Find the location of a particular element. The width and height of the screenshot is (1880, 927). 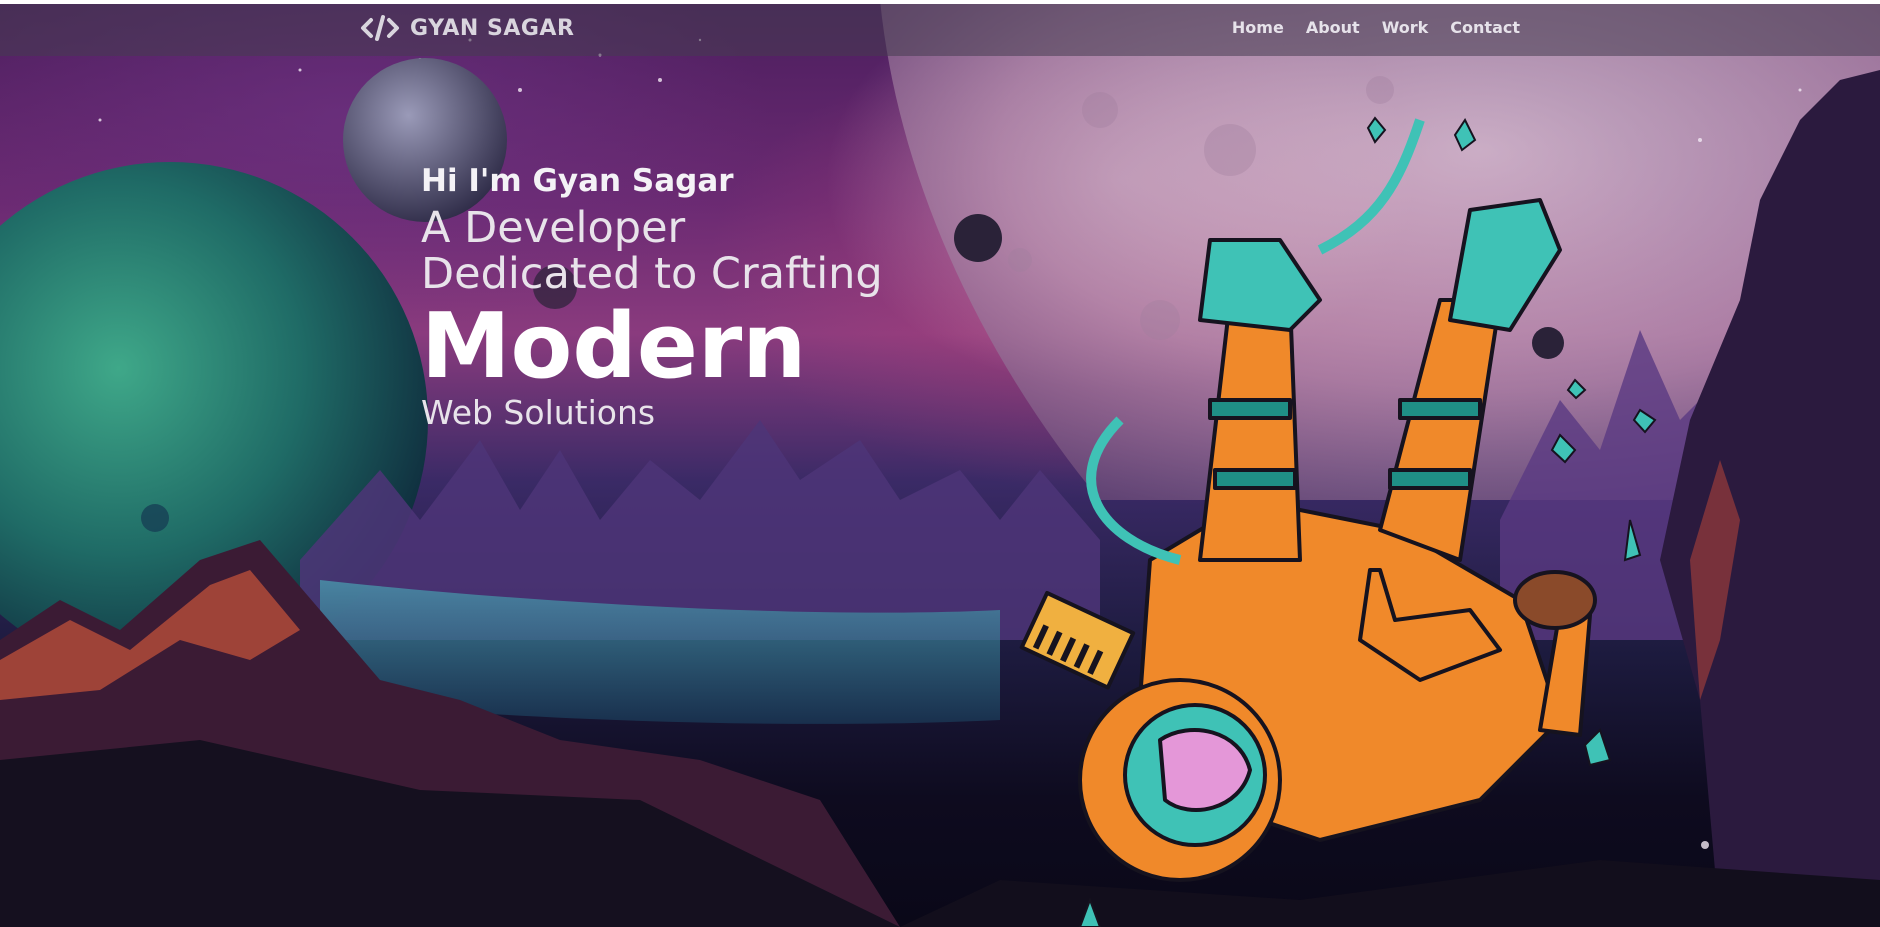

code-brackets-icon is located at coordinates (380, 28).